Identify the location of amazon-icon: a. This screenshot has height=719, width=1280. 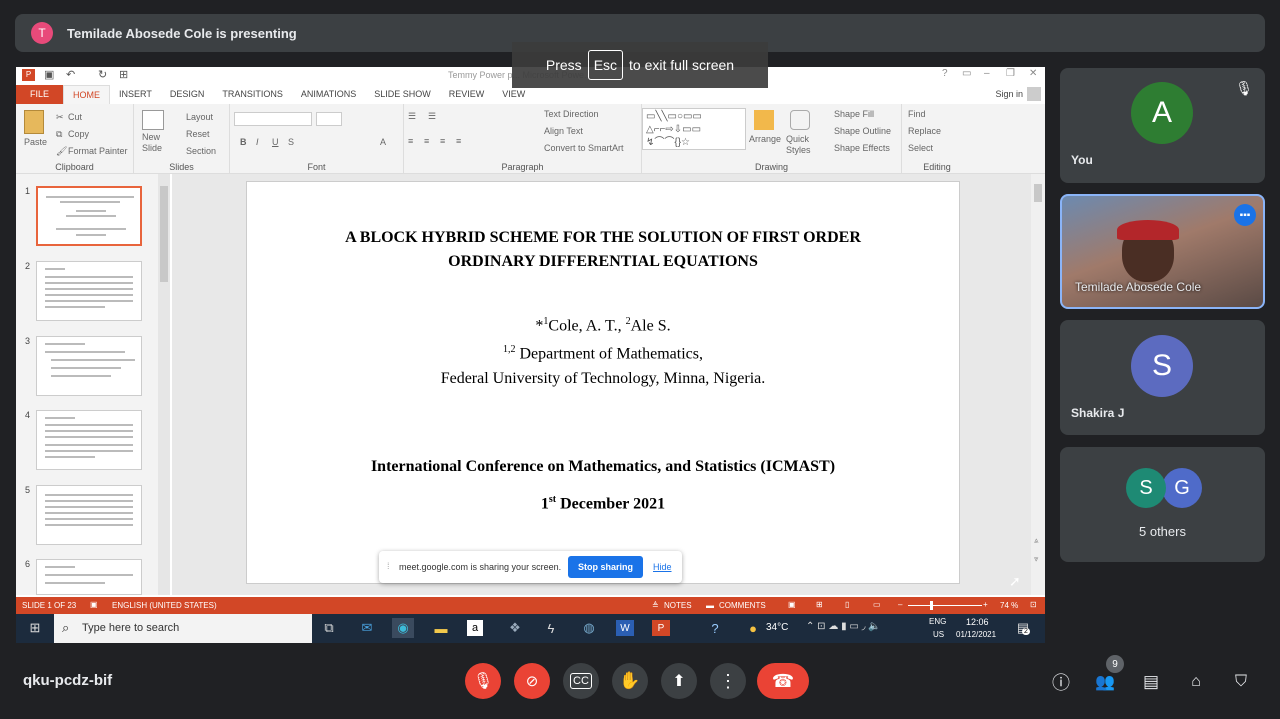
(475, 628).